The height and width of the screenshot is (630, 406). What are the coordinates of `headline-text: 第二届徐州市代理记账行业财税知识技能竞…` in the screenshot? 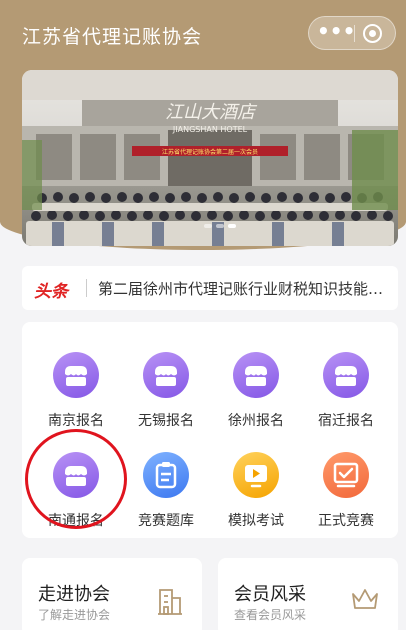 It's located at (243, 288).